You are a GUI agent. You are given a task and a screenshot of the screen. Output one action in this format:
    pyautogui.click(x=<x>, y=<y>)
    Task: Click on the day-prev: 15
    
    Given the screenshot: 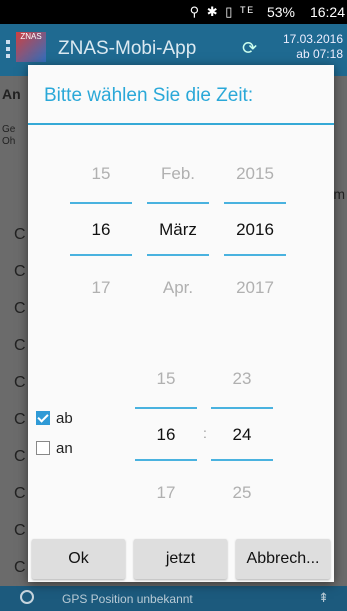 What is the action you would take?
    pyautogui.click(x=101, y=174)
    